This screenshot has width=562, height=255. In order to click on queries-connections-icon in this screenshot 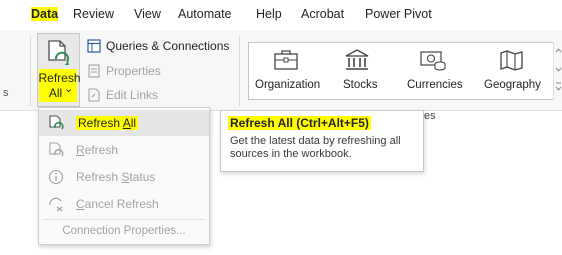, I will do `click(94, 46)`.